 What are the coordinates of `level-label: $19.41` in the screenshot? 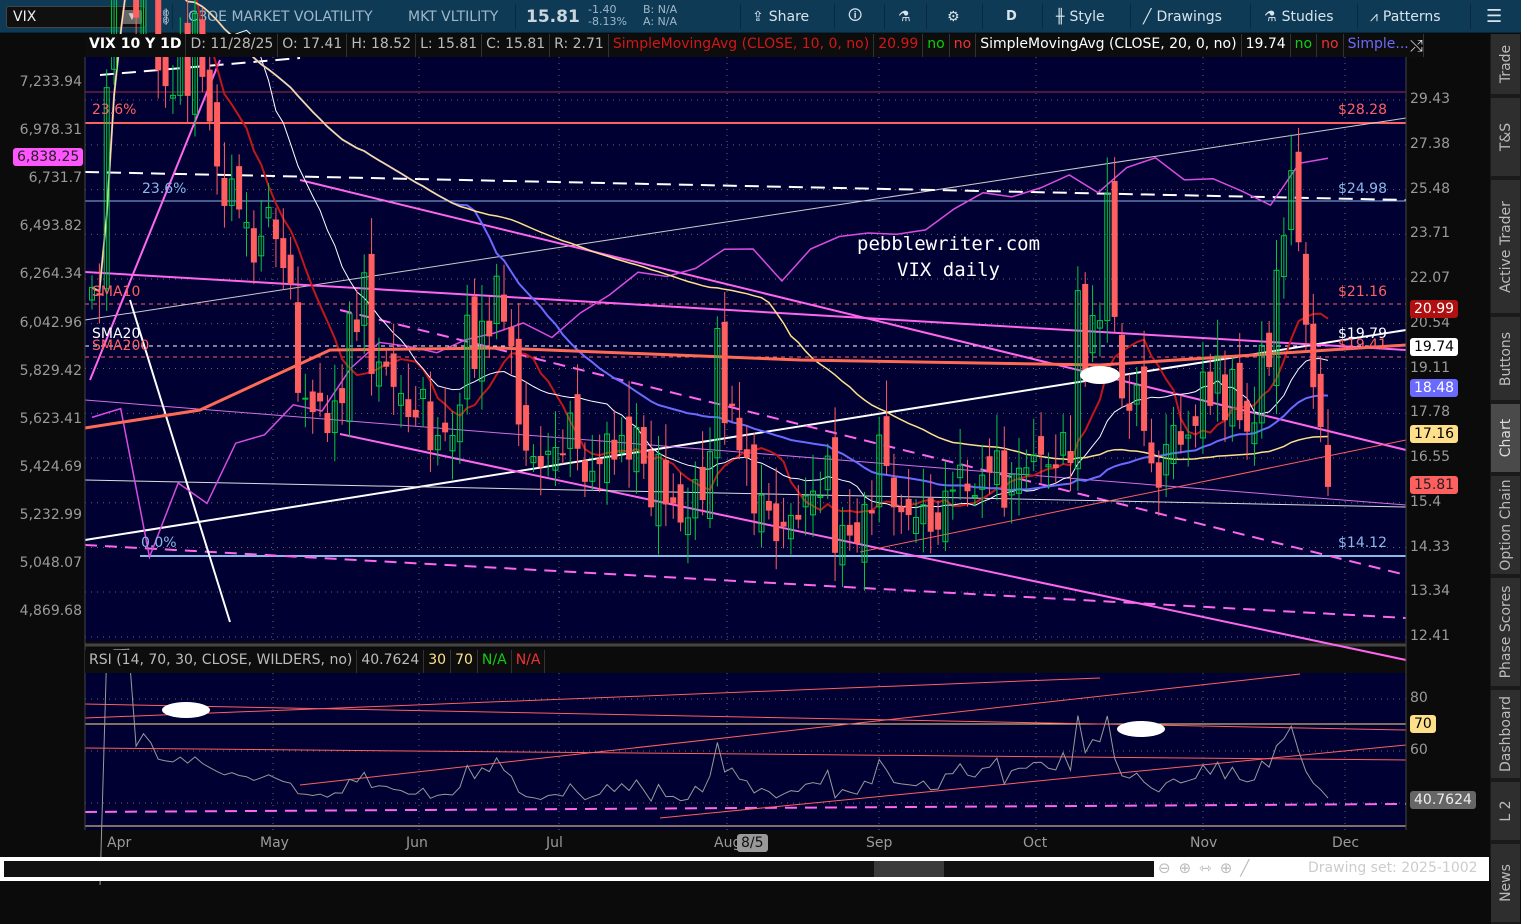 It's located at (1362, 345).